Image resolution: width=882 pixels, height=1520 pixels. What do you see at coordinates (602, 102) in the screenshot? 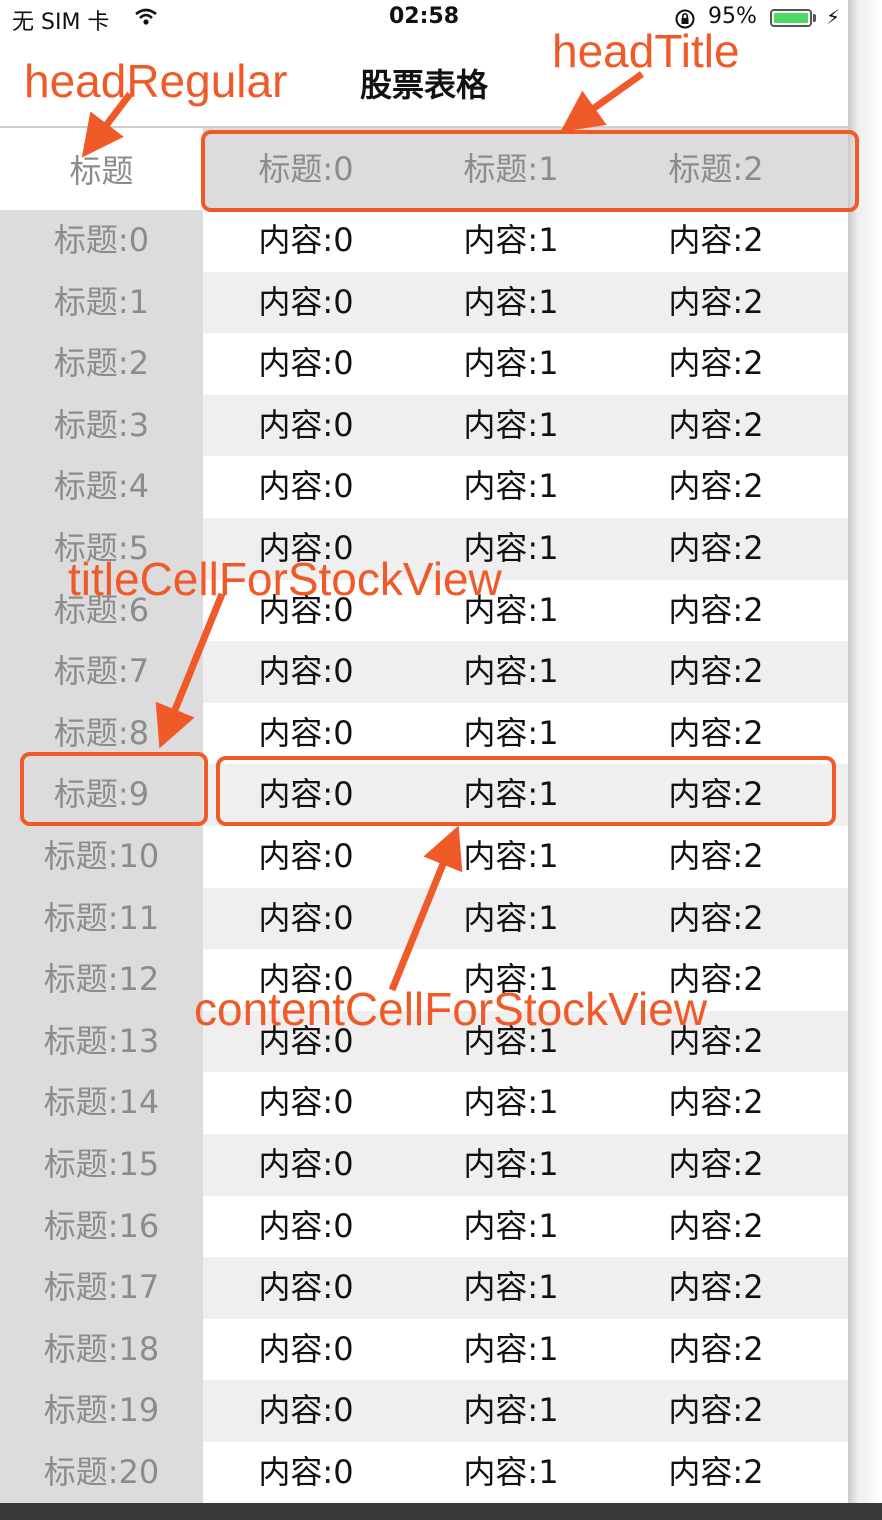
I see `arrow-head-title` at bounding box center [602, 102].